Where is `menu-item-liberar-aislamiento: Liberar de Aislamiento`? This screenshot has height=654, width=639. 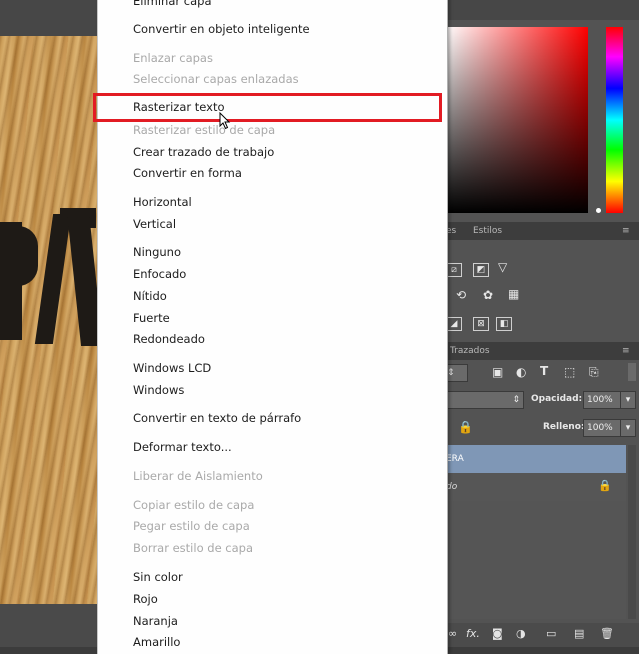 menu-item-liberar-aislamiento: Liberar de Aislamiento is located at coordinates (198, 476).